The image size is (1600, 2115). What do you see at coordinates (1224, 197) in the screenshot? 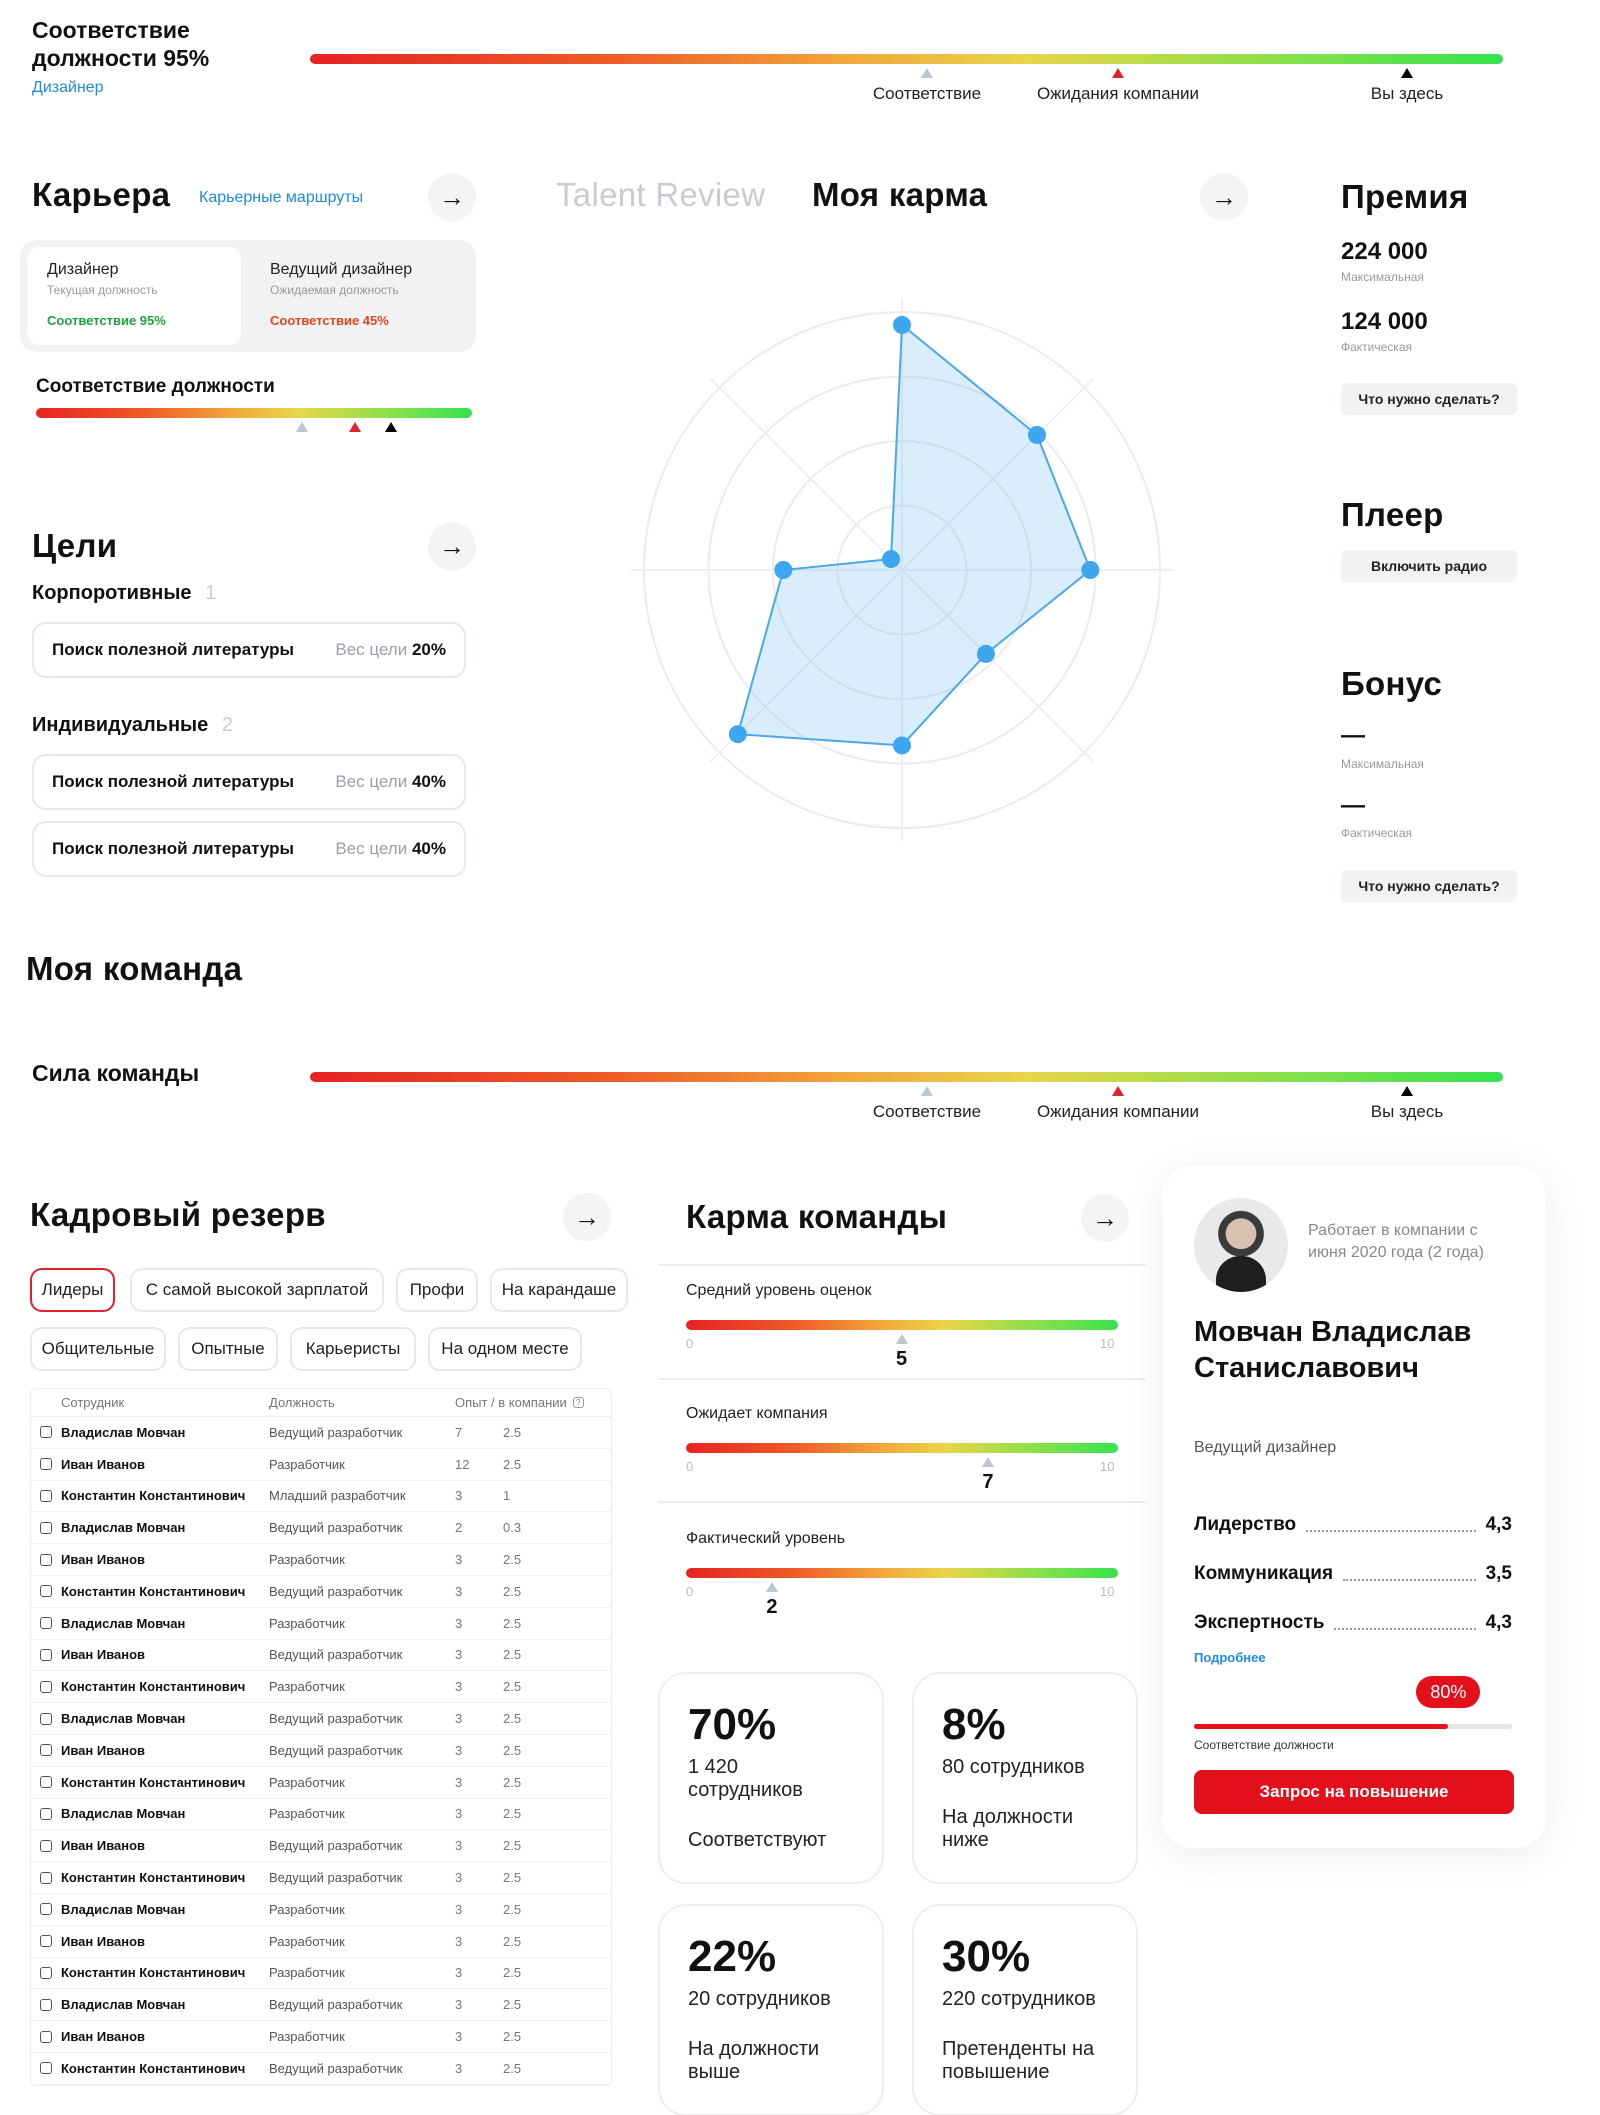
I see `karma-arrow-button: →` at bounding box center [1224, 197].